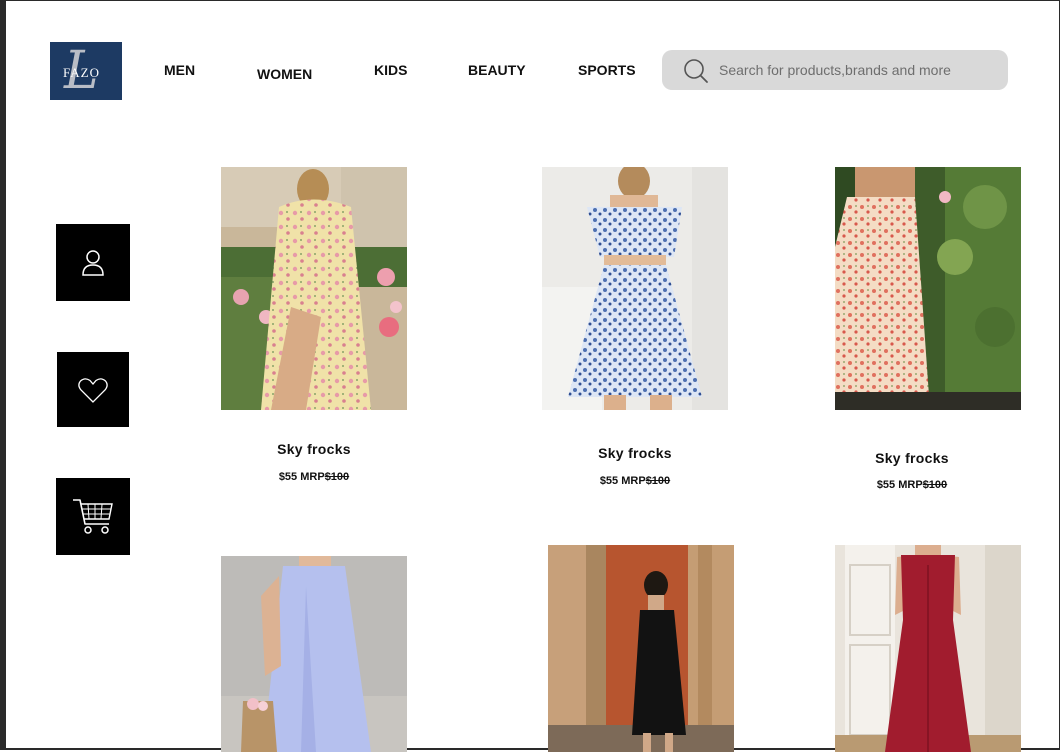  I want to click on heart-icon, so click(93, 390).